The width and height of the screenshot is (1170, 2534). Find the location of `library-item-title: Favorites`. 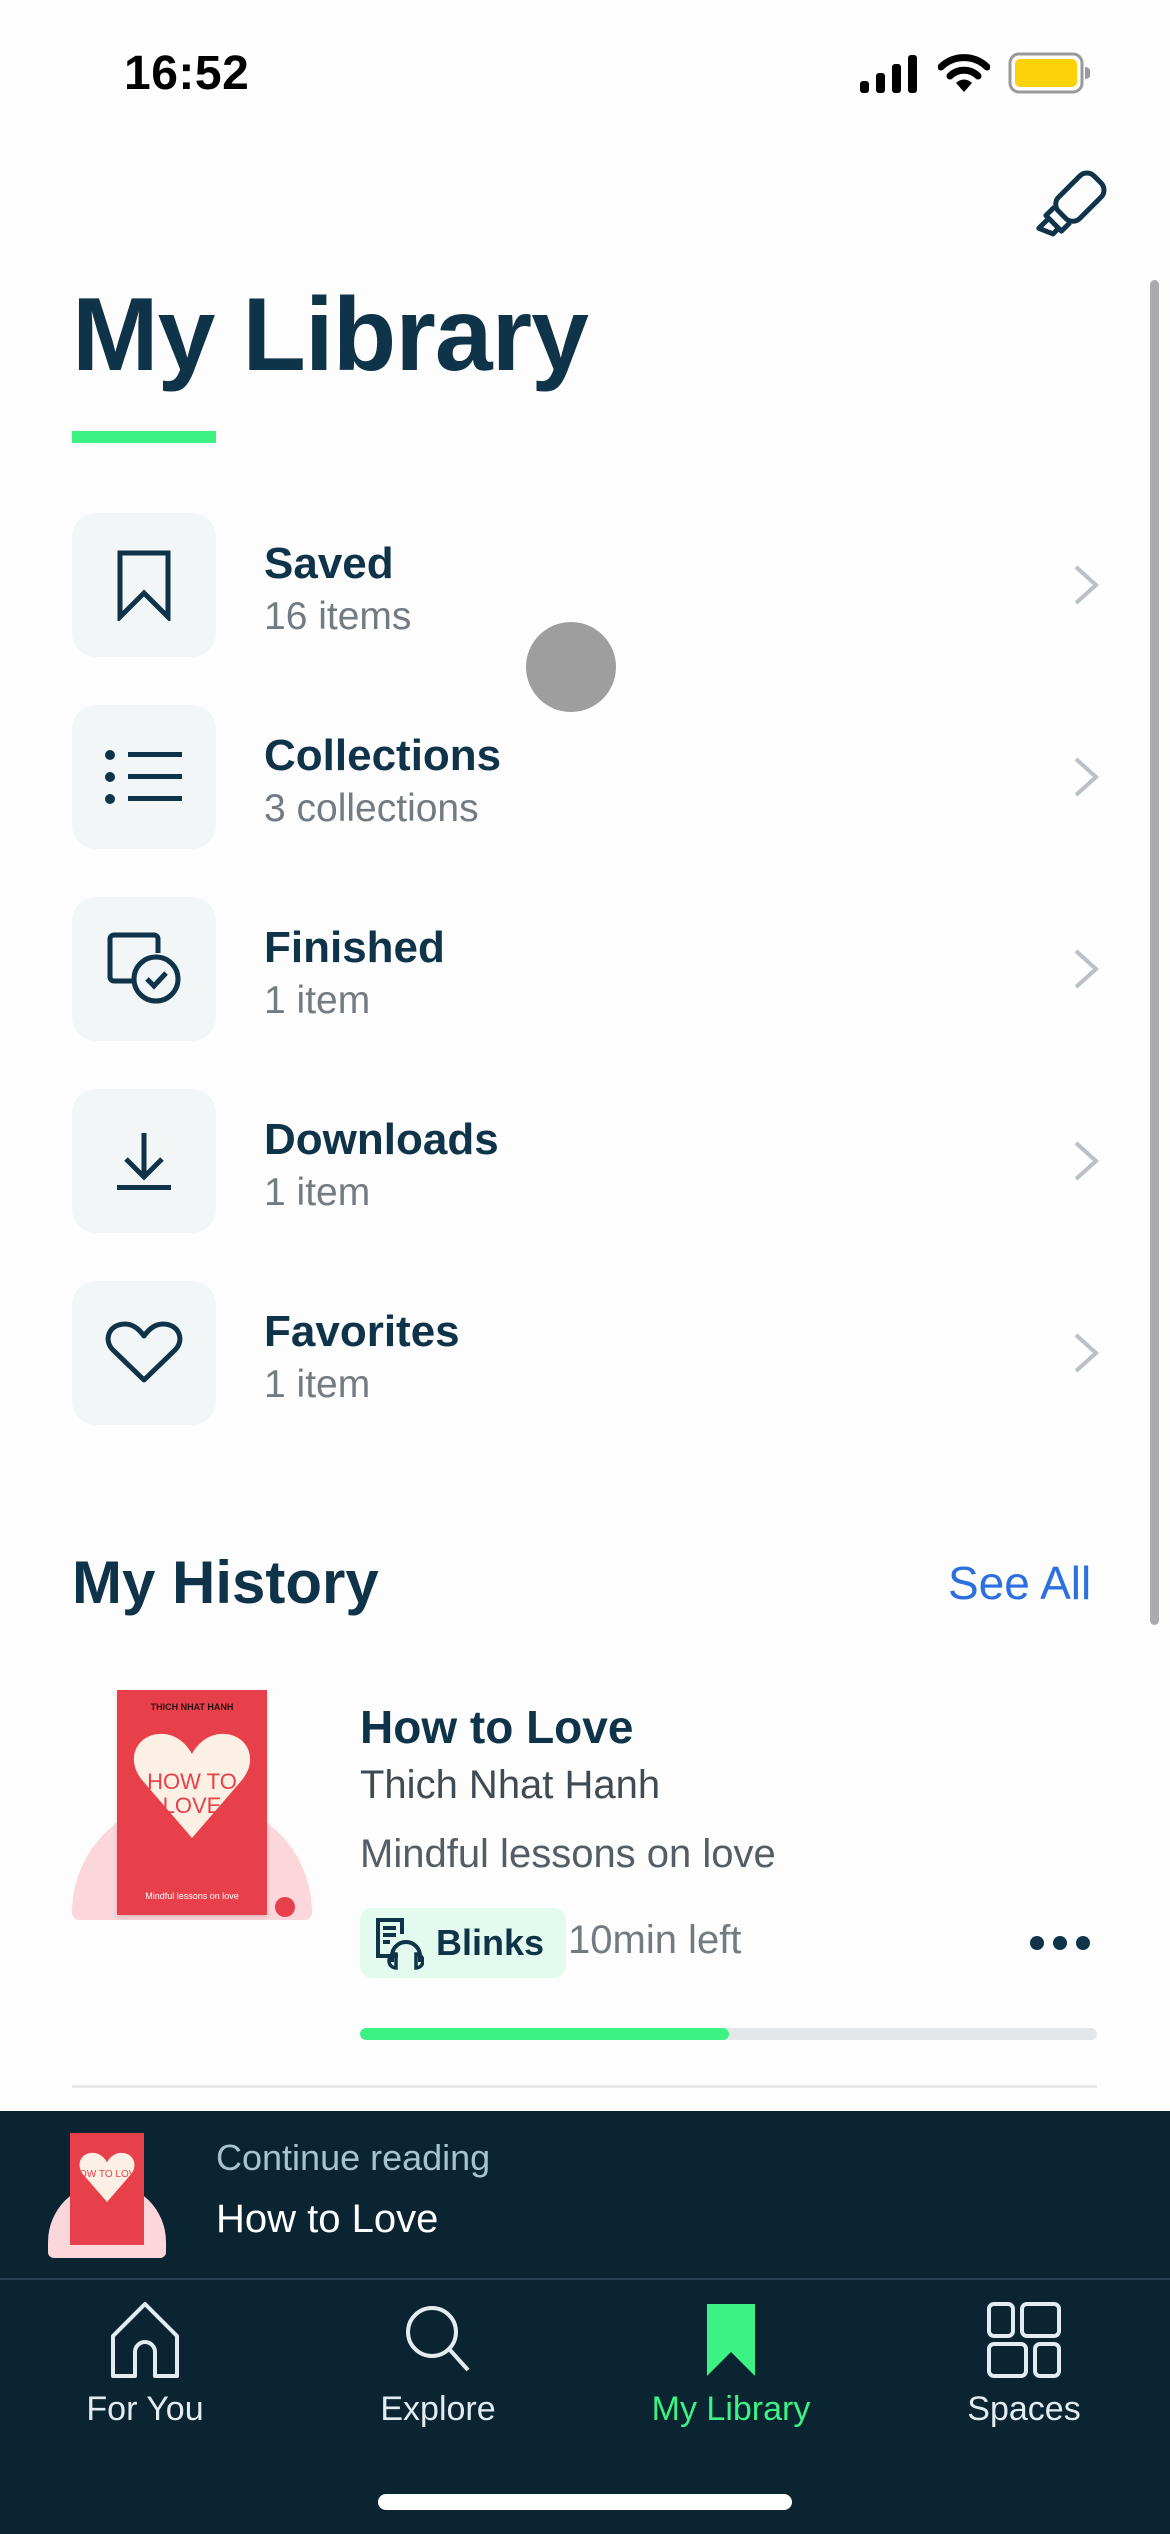

library-item-title: Favorites is located at coordinates (362, 1331).